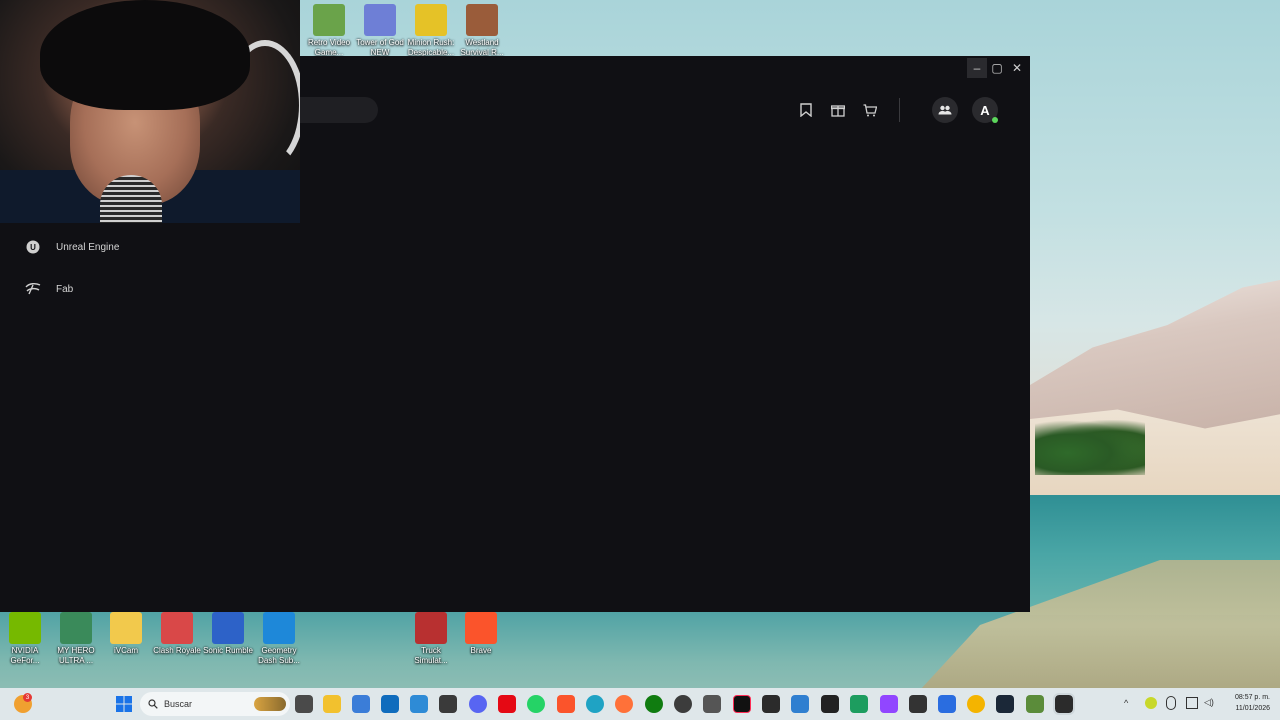  I want to click on cart-icon, so click(870, 110).